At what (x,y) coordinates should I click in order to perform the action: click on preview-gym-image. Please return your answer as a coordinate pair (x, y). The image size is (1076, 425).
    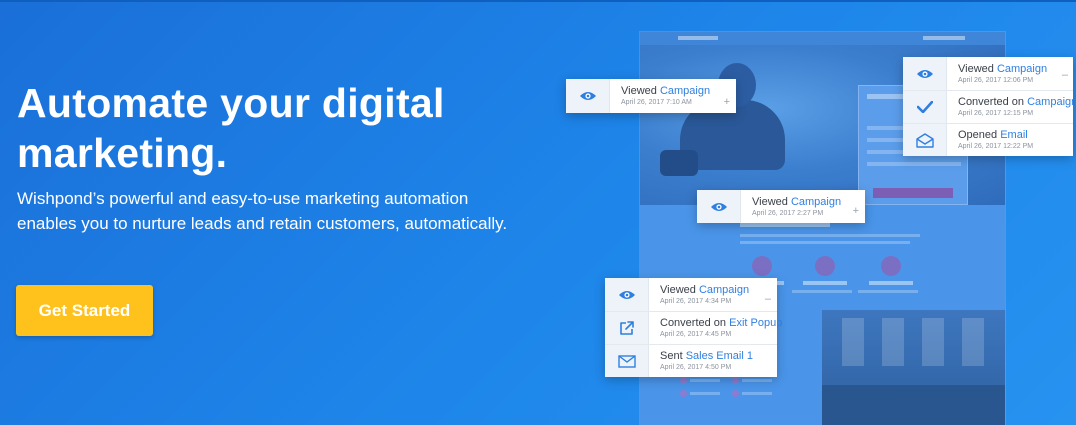
    Looking at the image, I should click on (913, 367).